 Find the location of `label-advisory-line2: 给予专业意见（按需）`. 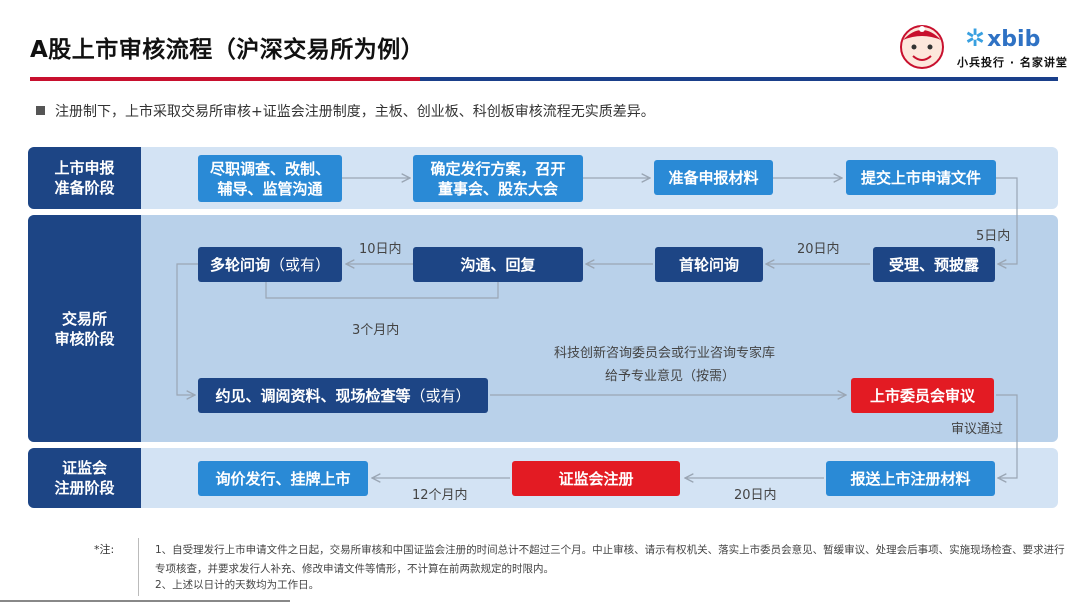

label-advisory-line2: 给予专业意见（按需） is located at coordinates (670, 376).